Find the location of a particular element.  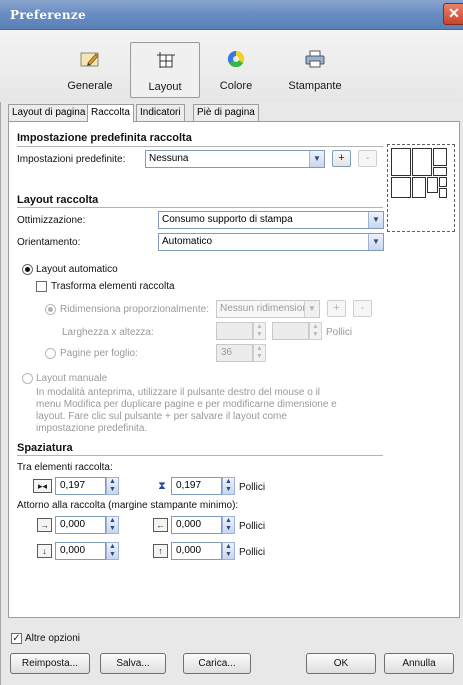

vertical-spacing-field: 0,197 is located at coordinates (196, 486).